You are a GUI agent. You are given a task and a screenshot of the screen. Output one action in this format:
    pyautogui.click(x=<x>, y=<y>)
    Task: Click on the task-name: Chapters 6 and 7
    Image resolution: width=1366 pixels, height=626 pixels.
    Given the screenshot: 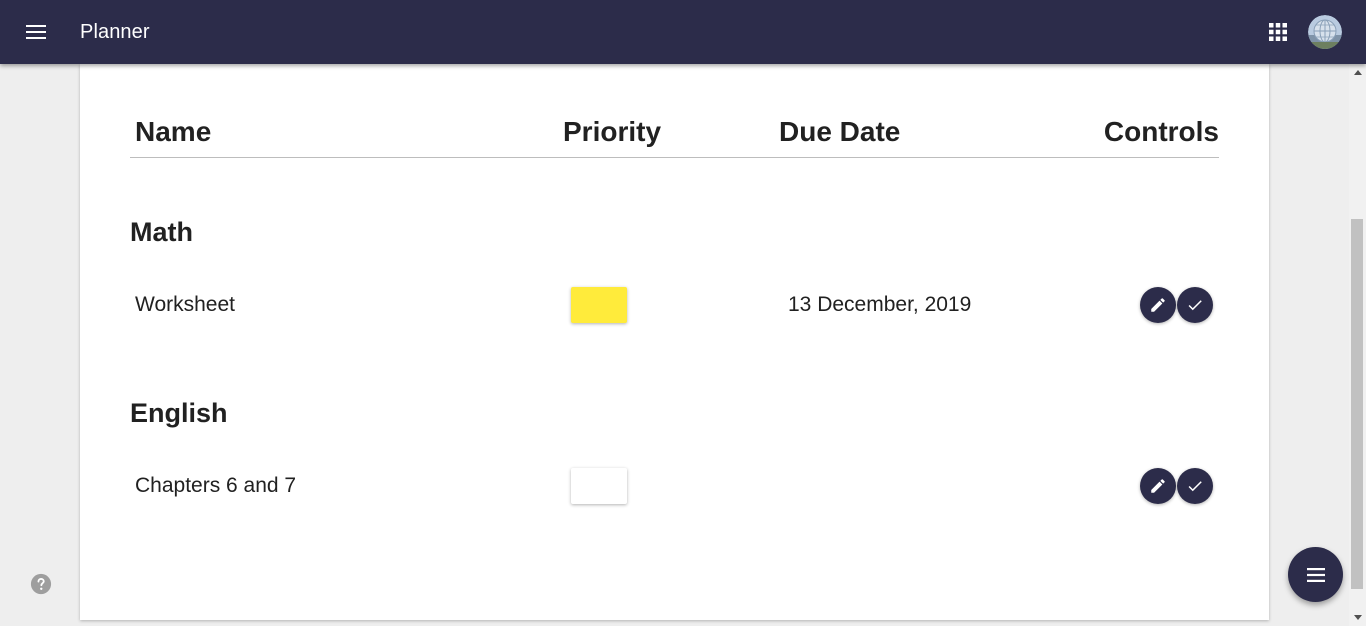 What is the action you would take?
    pyautogui.click(x=216, y=485)
    